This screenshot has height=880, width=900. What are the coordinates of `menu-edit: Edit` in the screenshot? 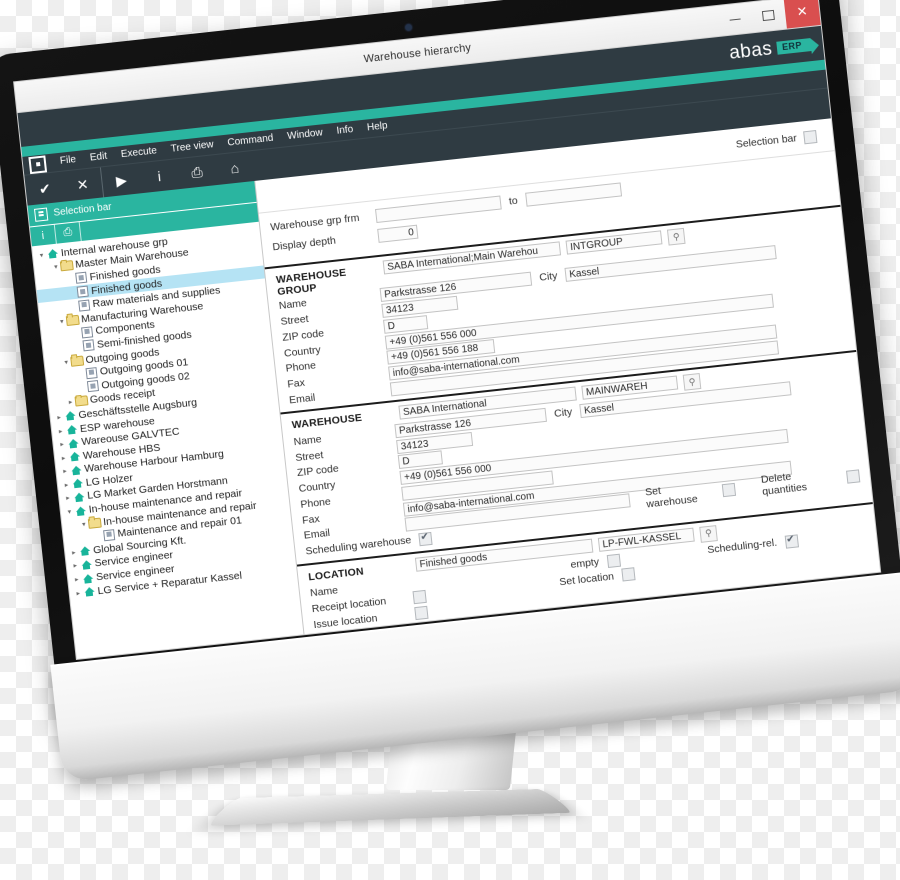 It's located at (98, 157).